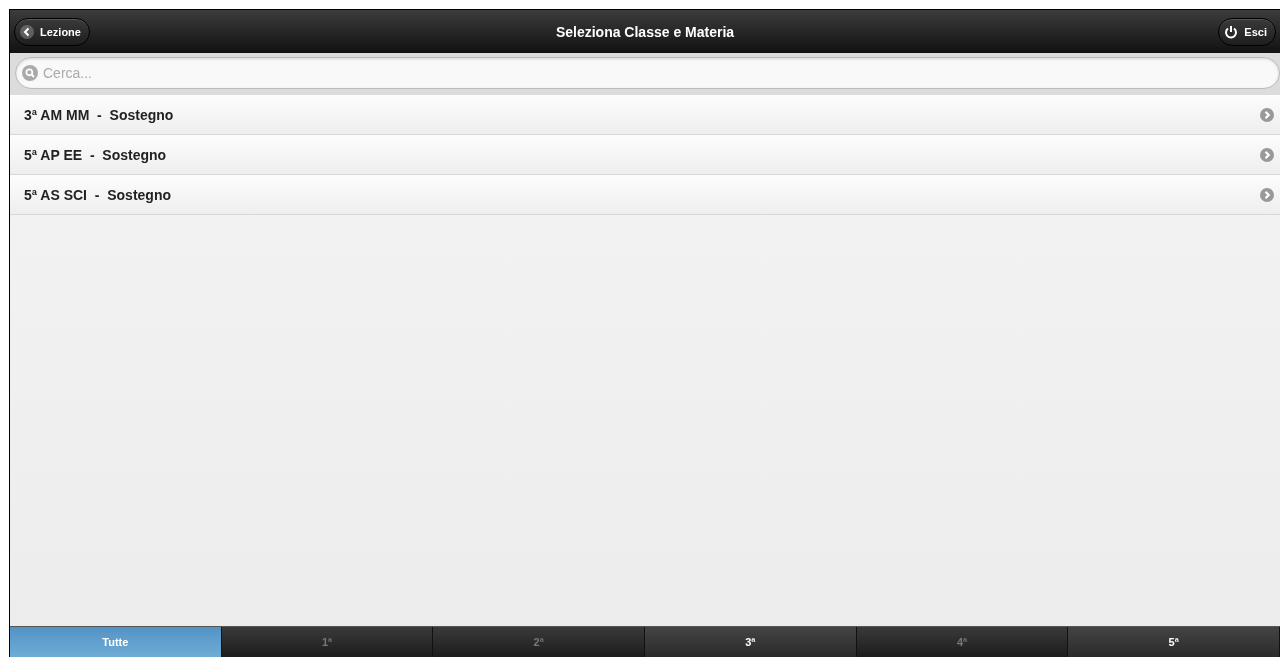  Describe the element at coordinates (1247, 31) in the screenshot. I see `exit-button: Esci` at that location.